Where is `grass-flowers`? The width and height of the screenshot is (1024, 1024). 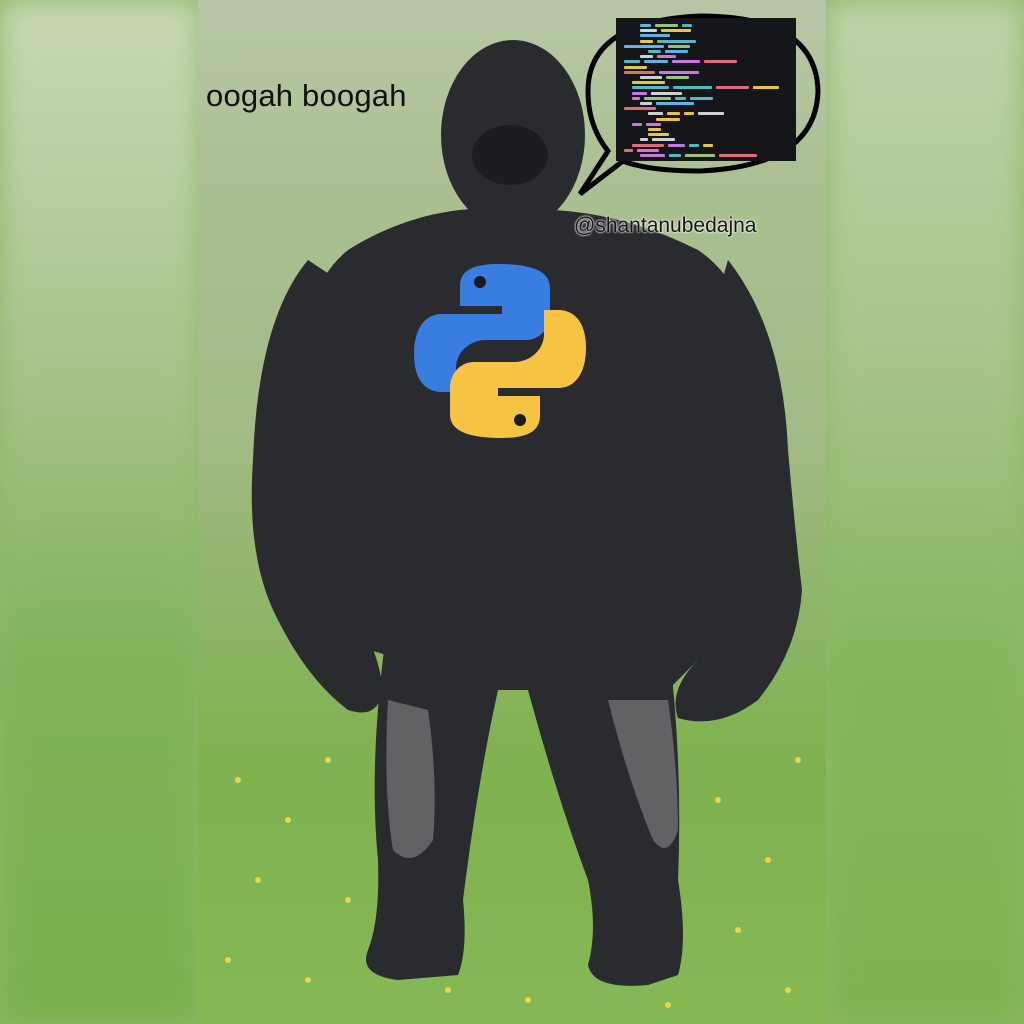 grass-flowers is located at coordinates (513, 882).